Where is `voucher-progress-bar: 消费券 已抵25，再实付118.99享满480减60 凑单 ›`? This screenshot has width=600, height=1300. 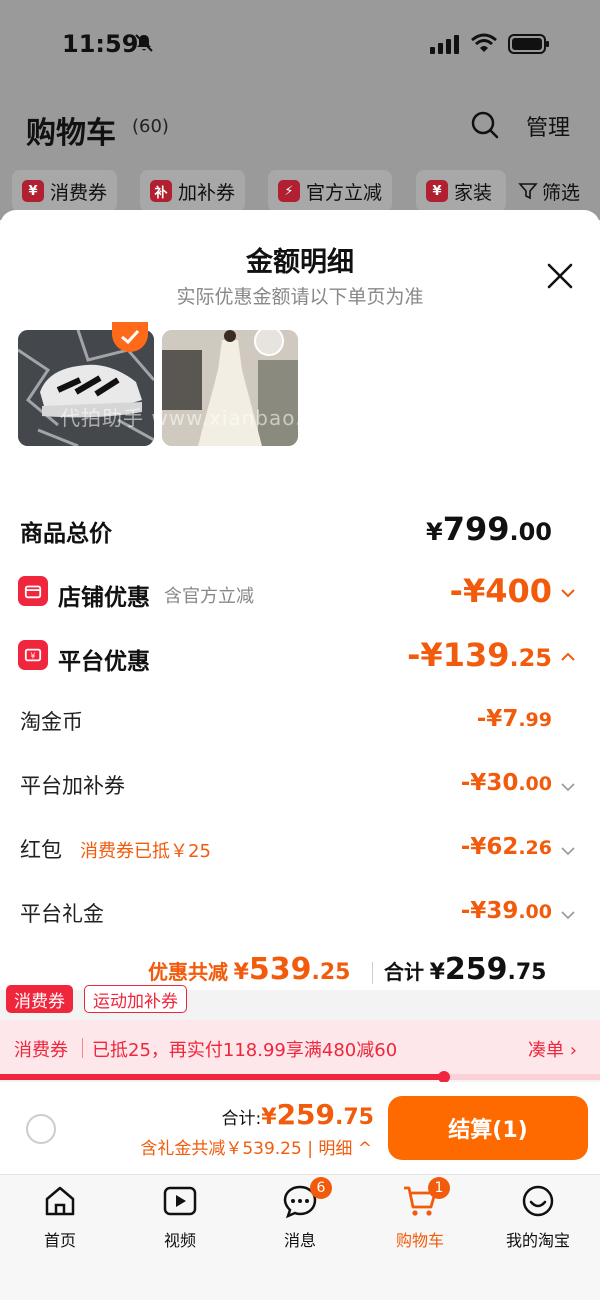
voucher-progress-bar: 消费券 已抵25，再实付118.99享满480减60 凑单 › is located at coordinates (300, 1048).